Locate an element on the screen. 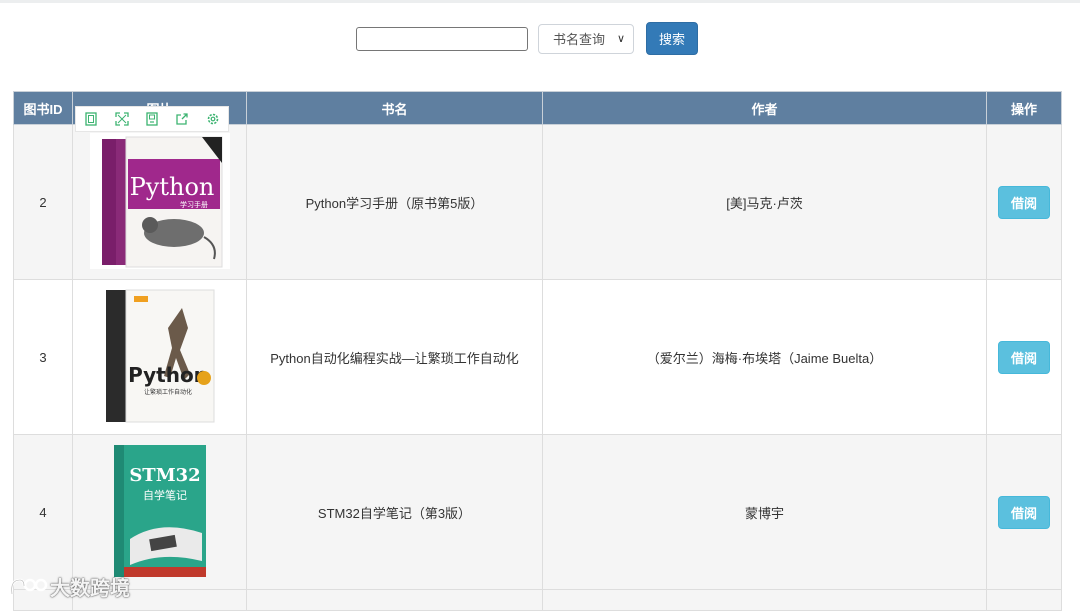  cover3-title: STM32 is located at coordinates (164, 475).